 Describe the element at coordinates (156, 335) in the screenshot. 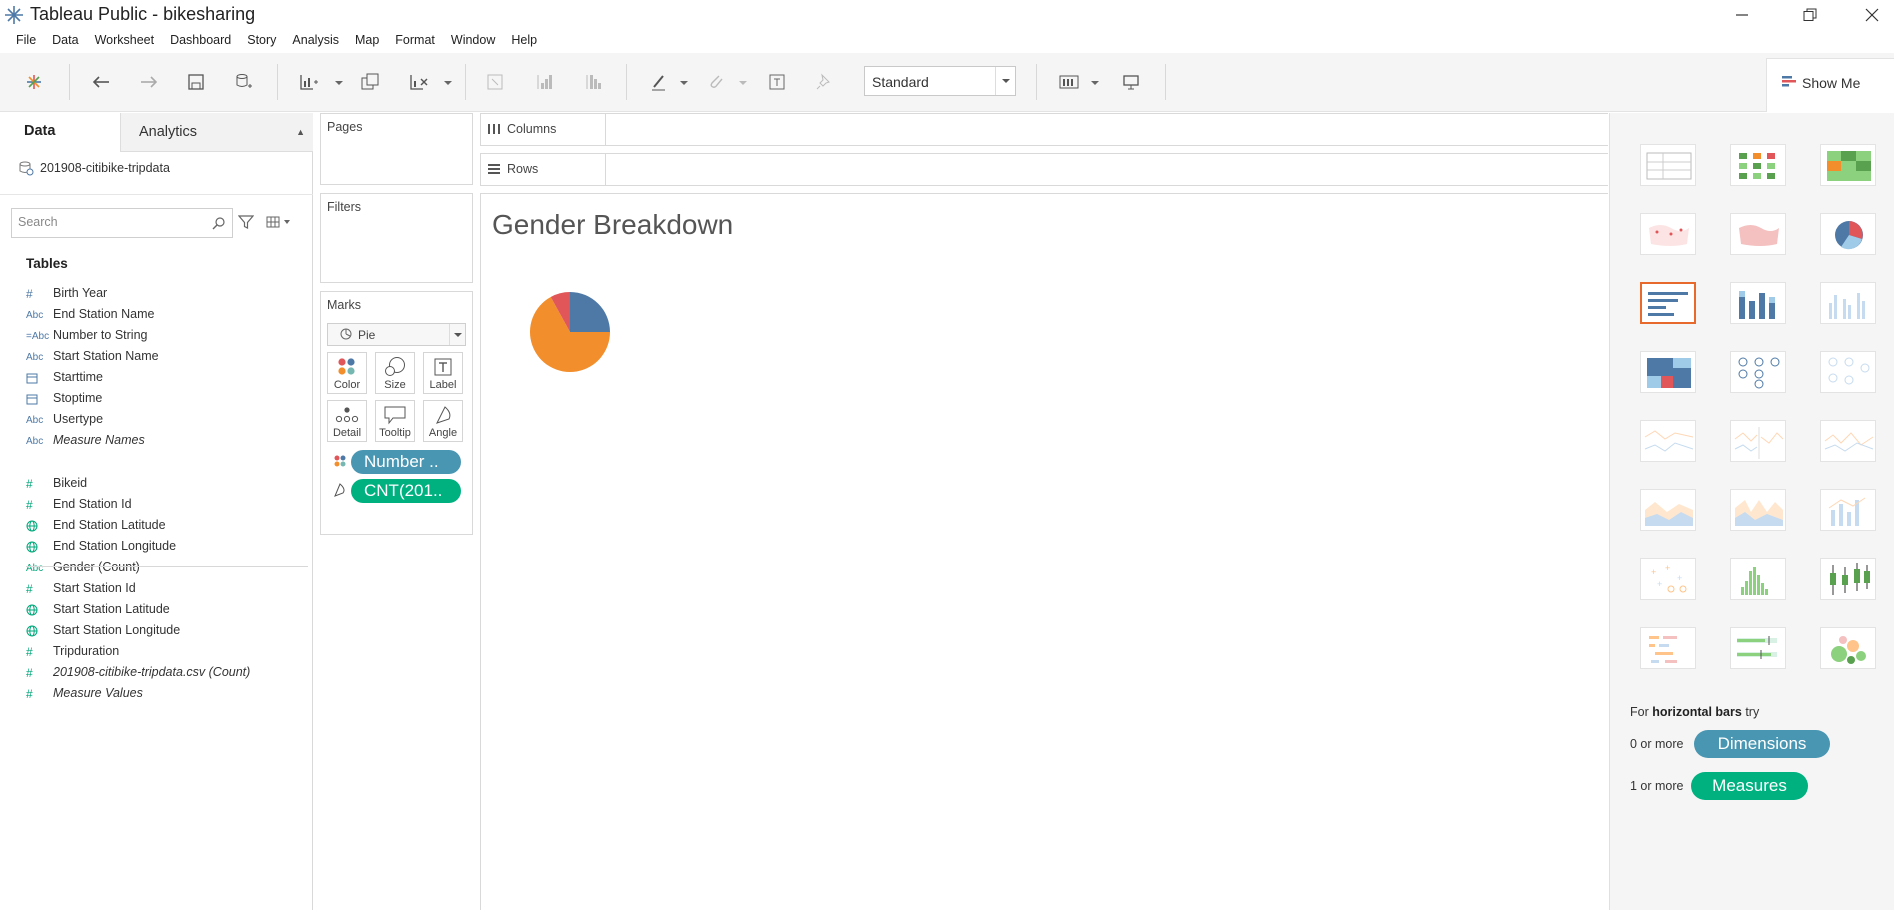

I see `field-item: =Abc Number to String` at that location.